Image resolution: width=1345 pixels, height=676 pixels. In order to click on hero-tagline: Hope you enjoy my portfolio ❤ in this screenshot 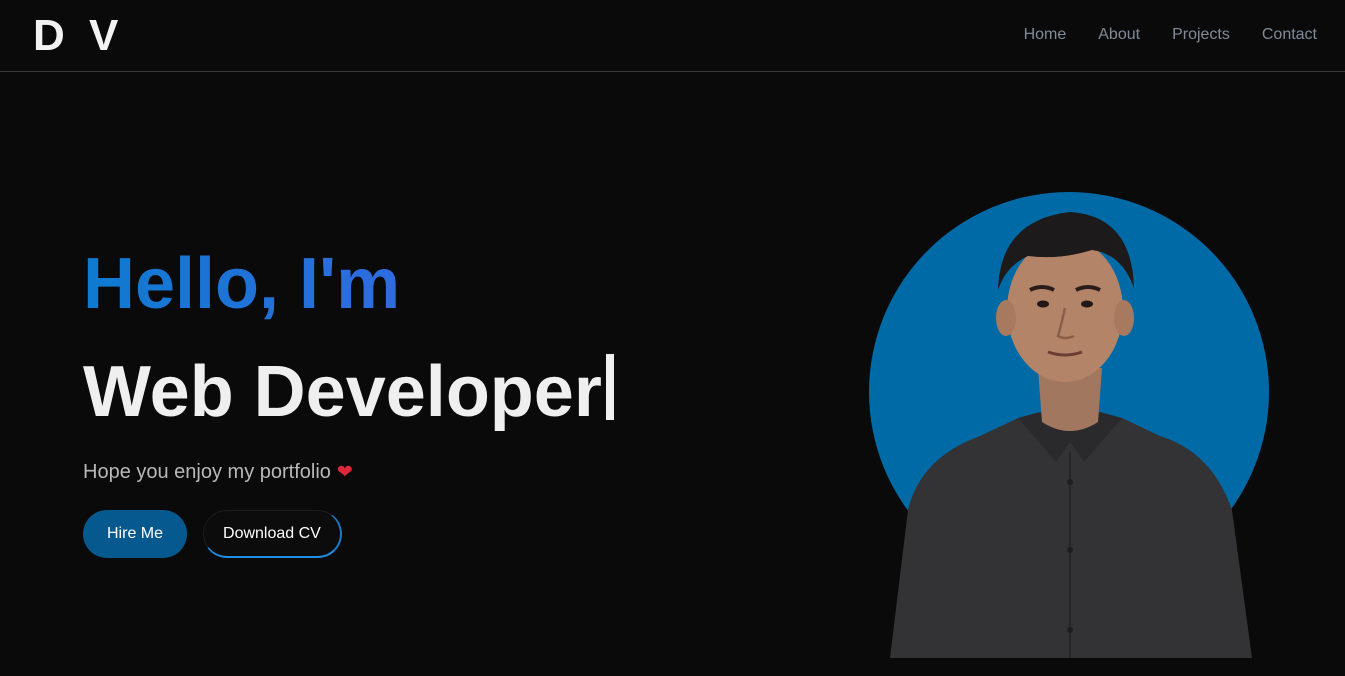, I will do `click(218, 472)`.